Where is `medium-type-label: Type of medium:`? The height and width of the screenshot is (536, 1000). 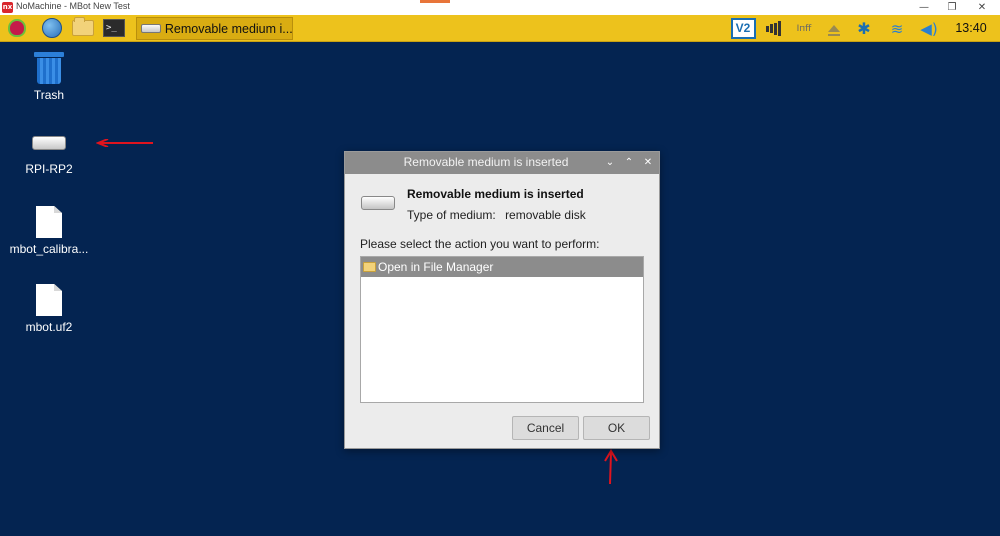 medium-type-label: Type of medium: is located at coordinates (451, 215).